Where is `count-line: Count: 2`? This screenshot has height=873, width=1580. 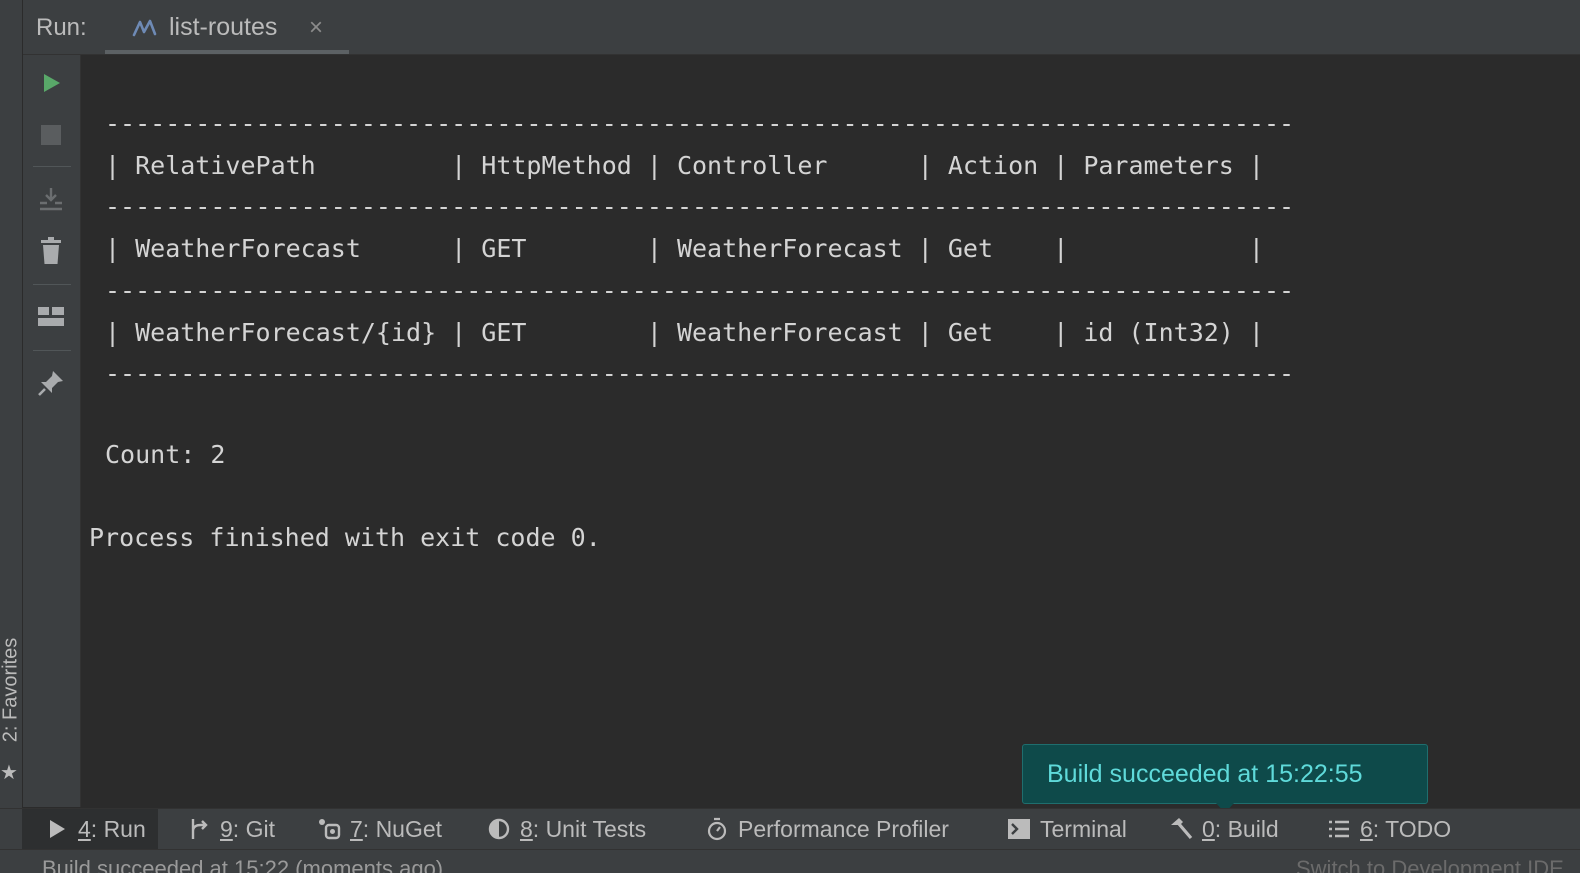 count-line: Count: 2 is located at coordinates (165, 454).